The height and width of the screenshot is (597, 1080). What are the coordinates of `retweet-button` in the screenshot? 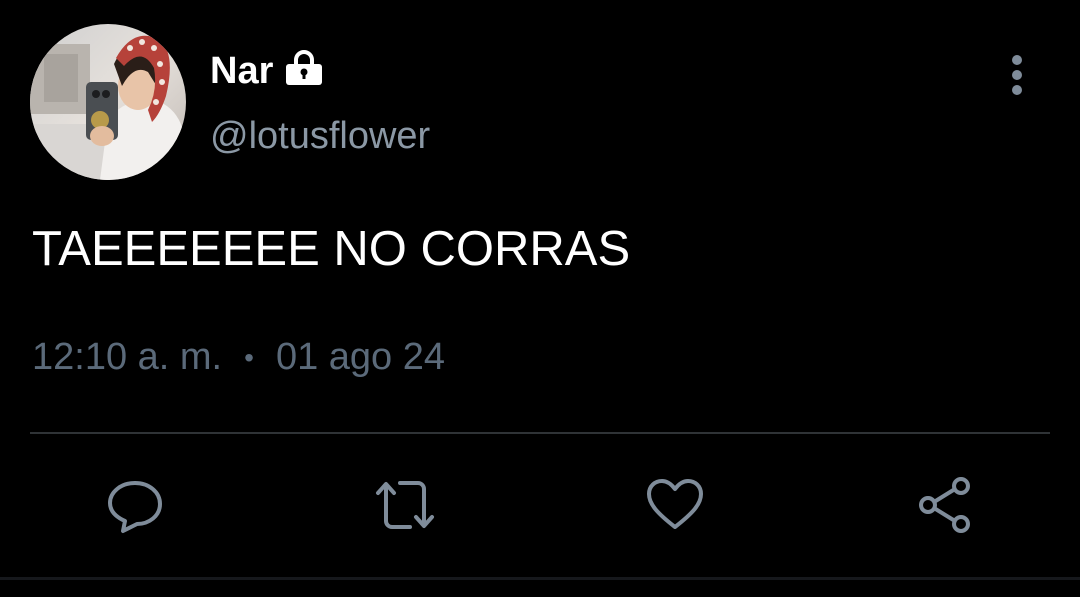 It's located at (405, 505).